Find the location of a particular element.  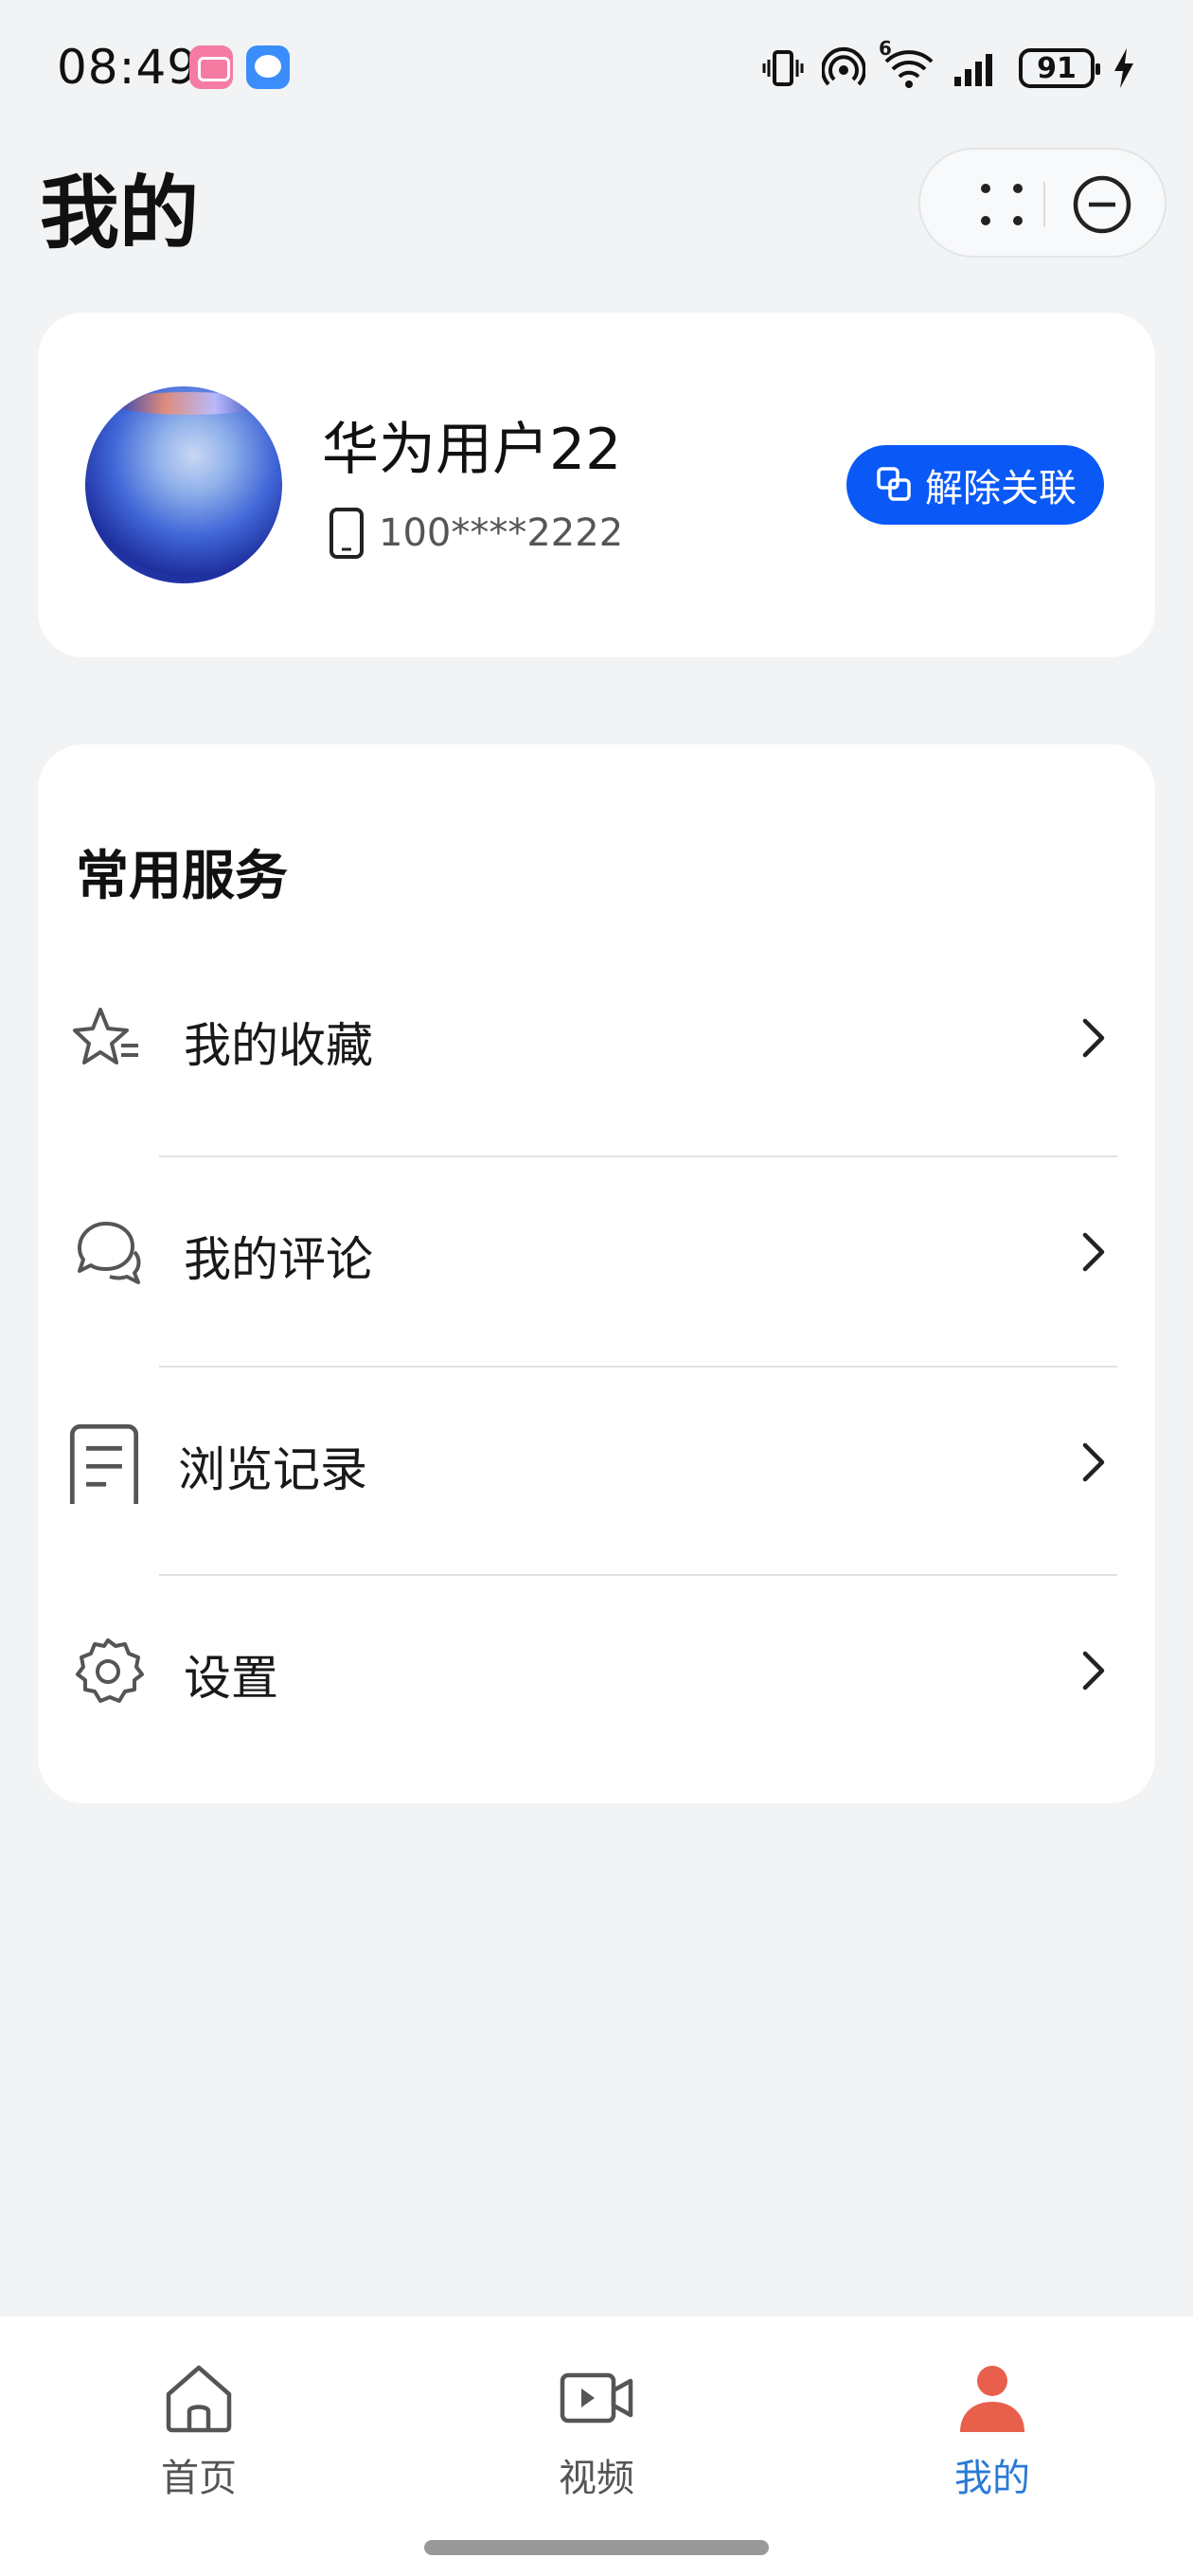

tab-label: 首页 is located at coordinates (199, 2478).